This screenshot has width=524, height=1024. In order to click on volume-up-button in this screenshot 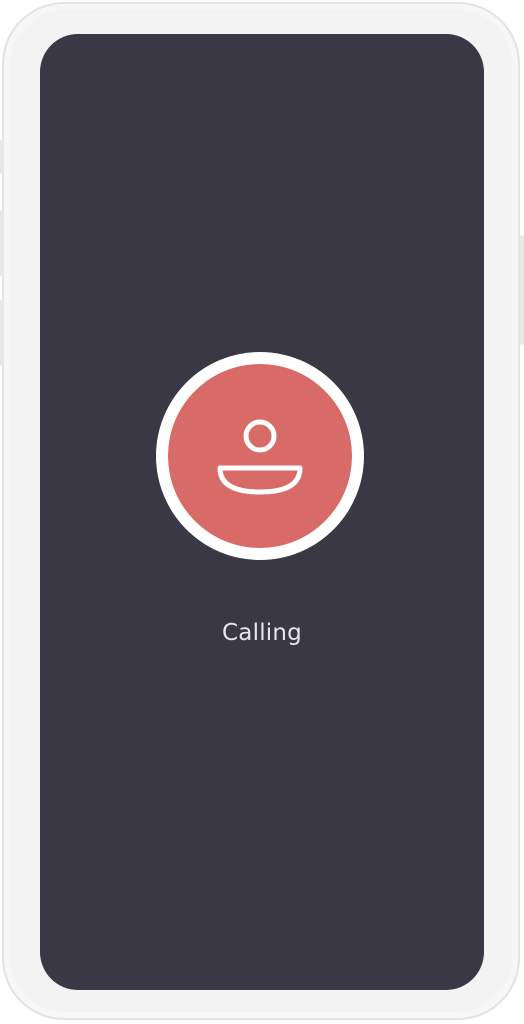, I will do `click(2, 243)`.